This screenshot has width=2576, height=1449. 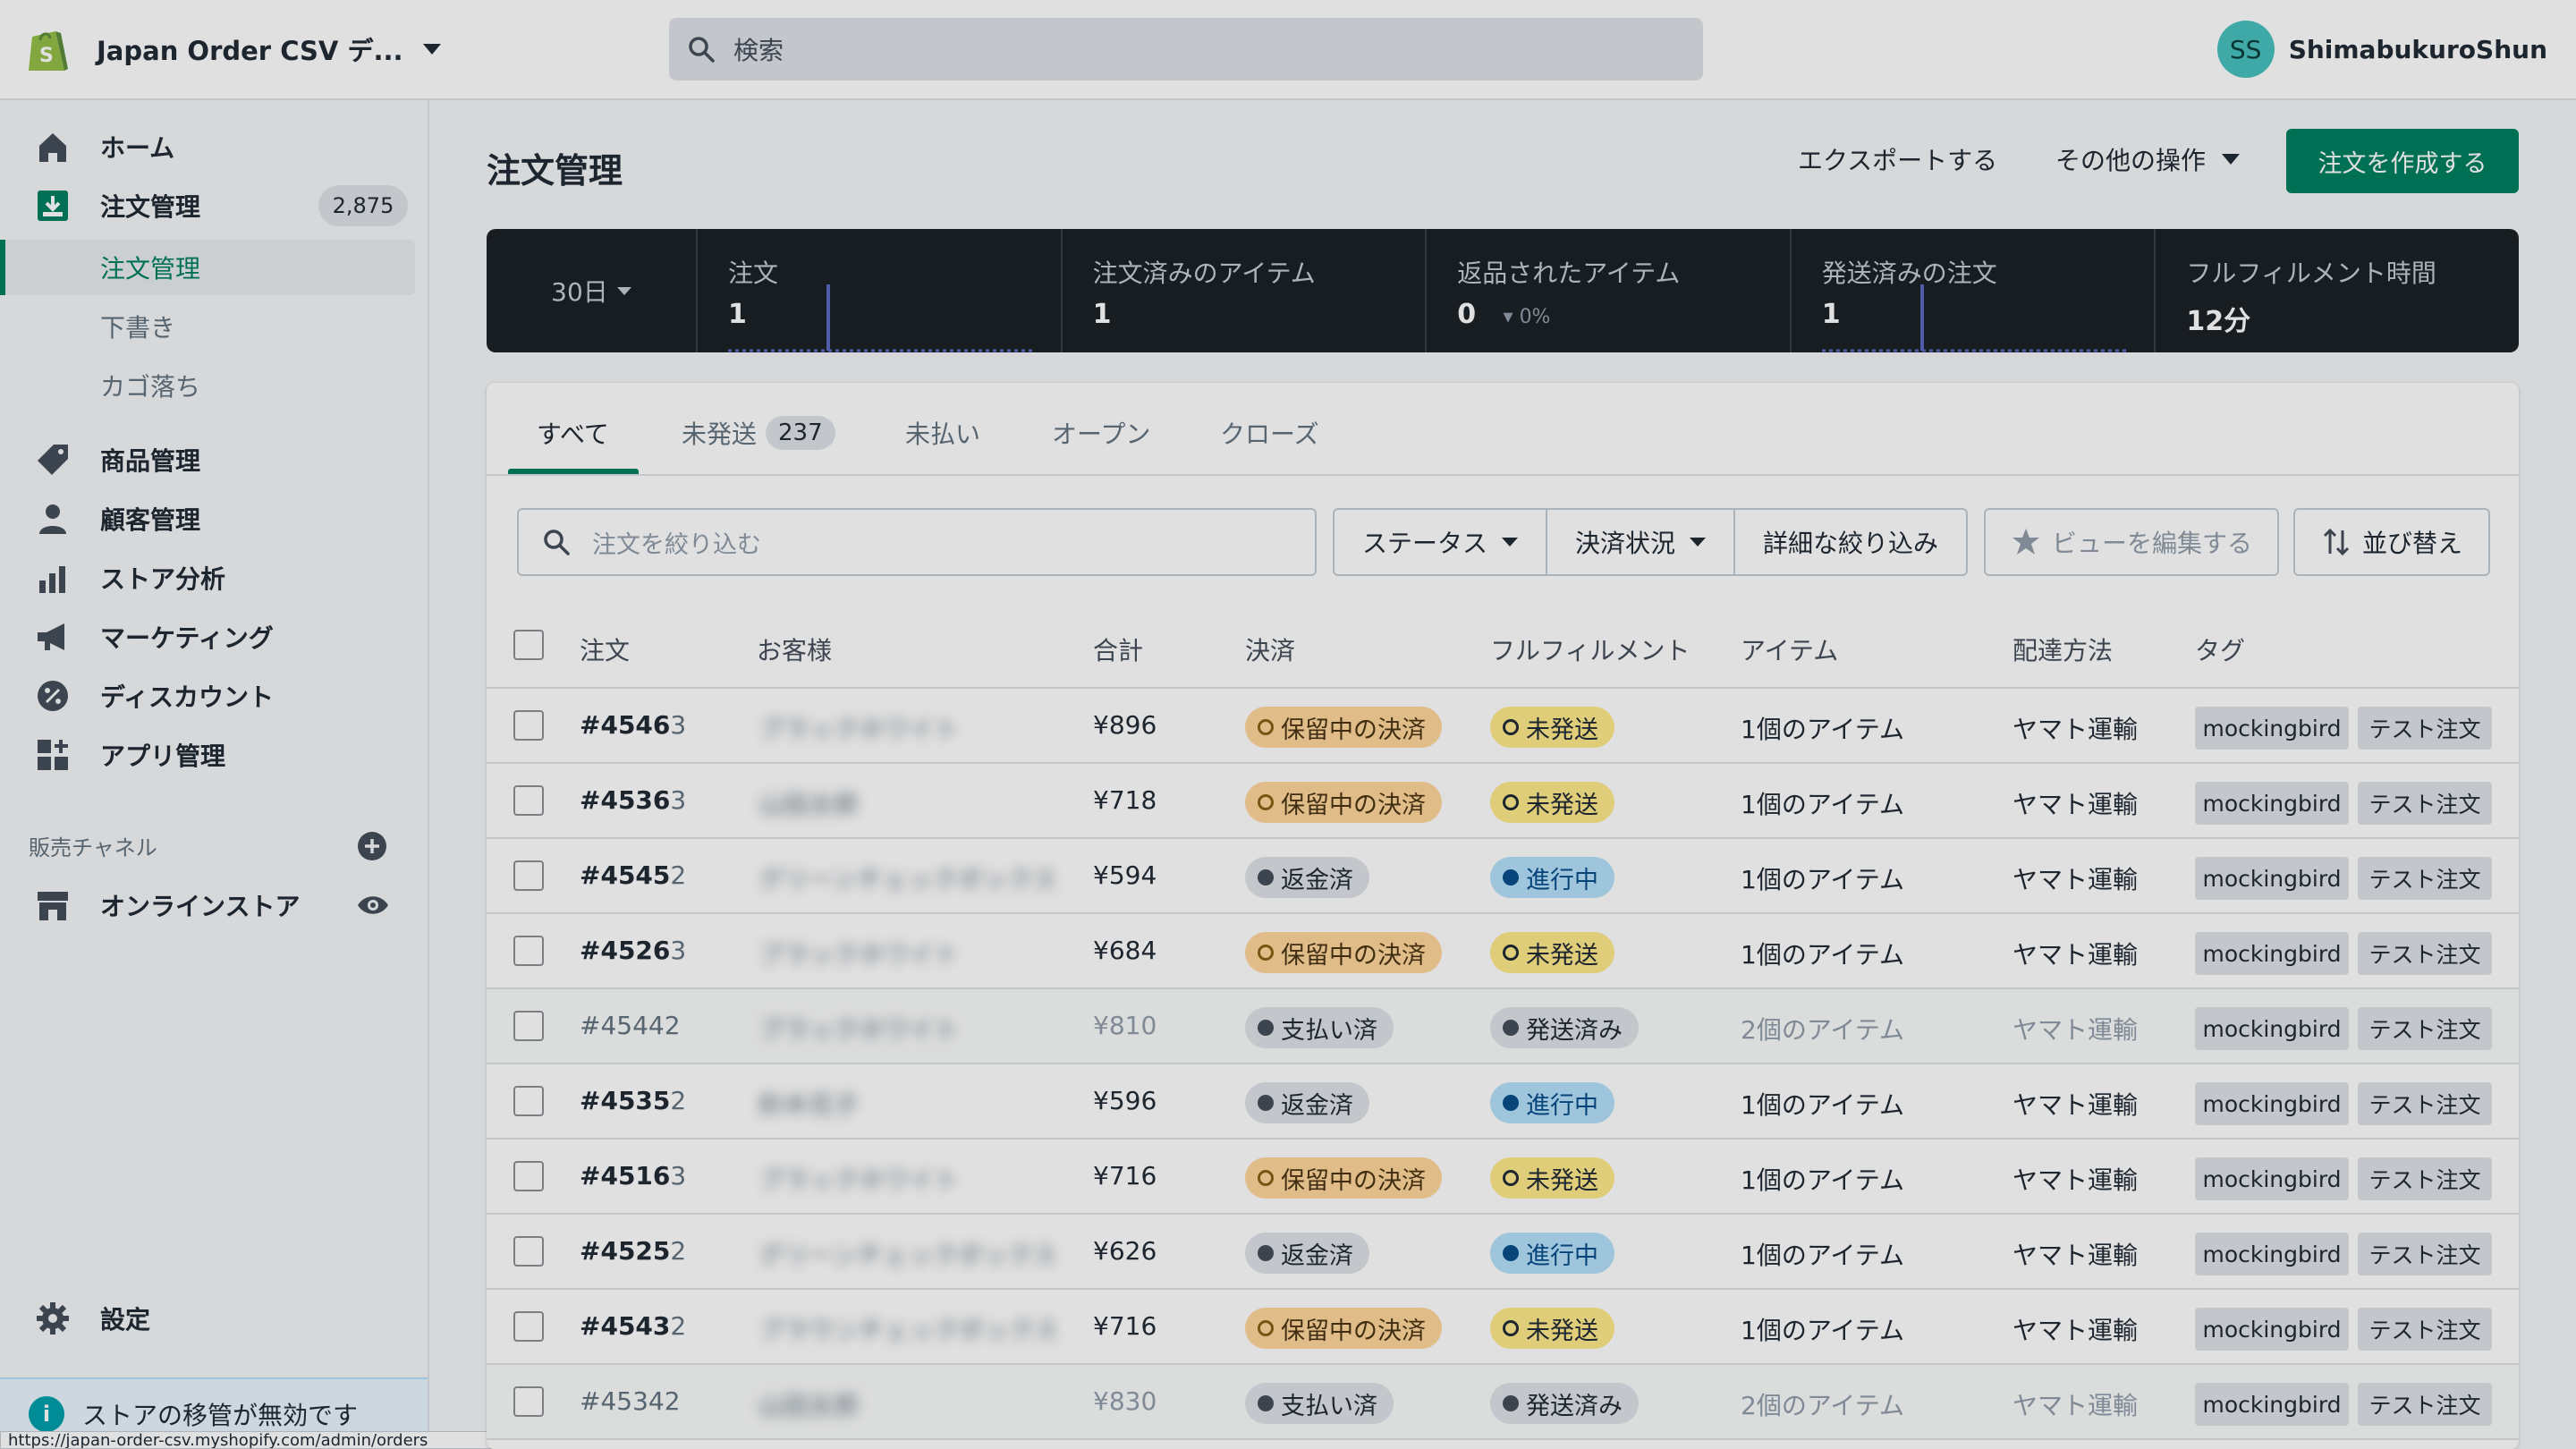 What do you see at coordinates (633, 800) in the screenshot?
I see `order-number: #45363` at bounding box center [633, 800].